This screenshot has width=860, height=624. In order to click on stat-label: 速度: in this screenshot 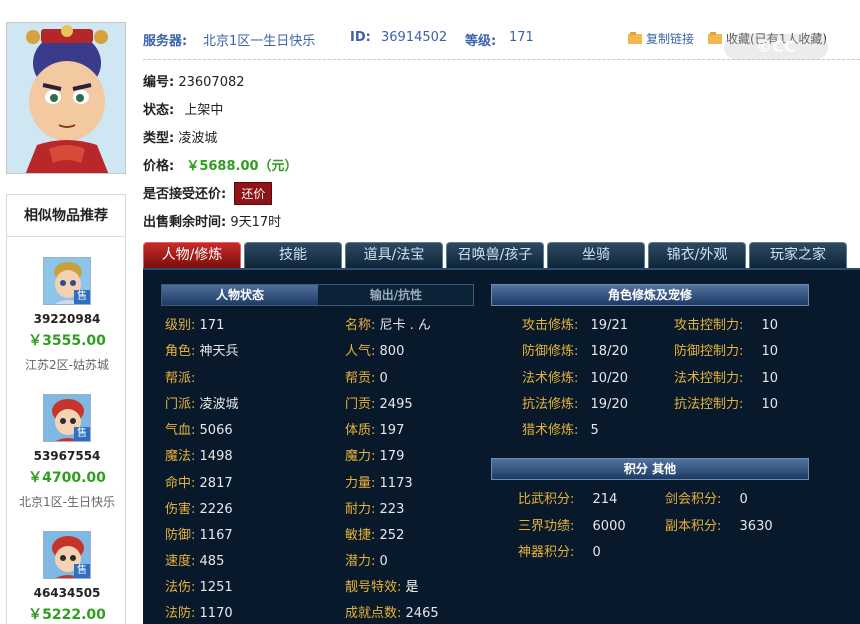, I will do `click(180, 561)`.